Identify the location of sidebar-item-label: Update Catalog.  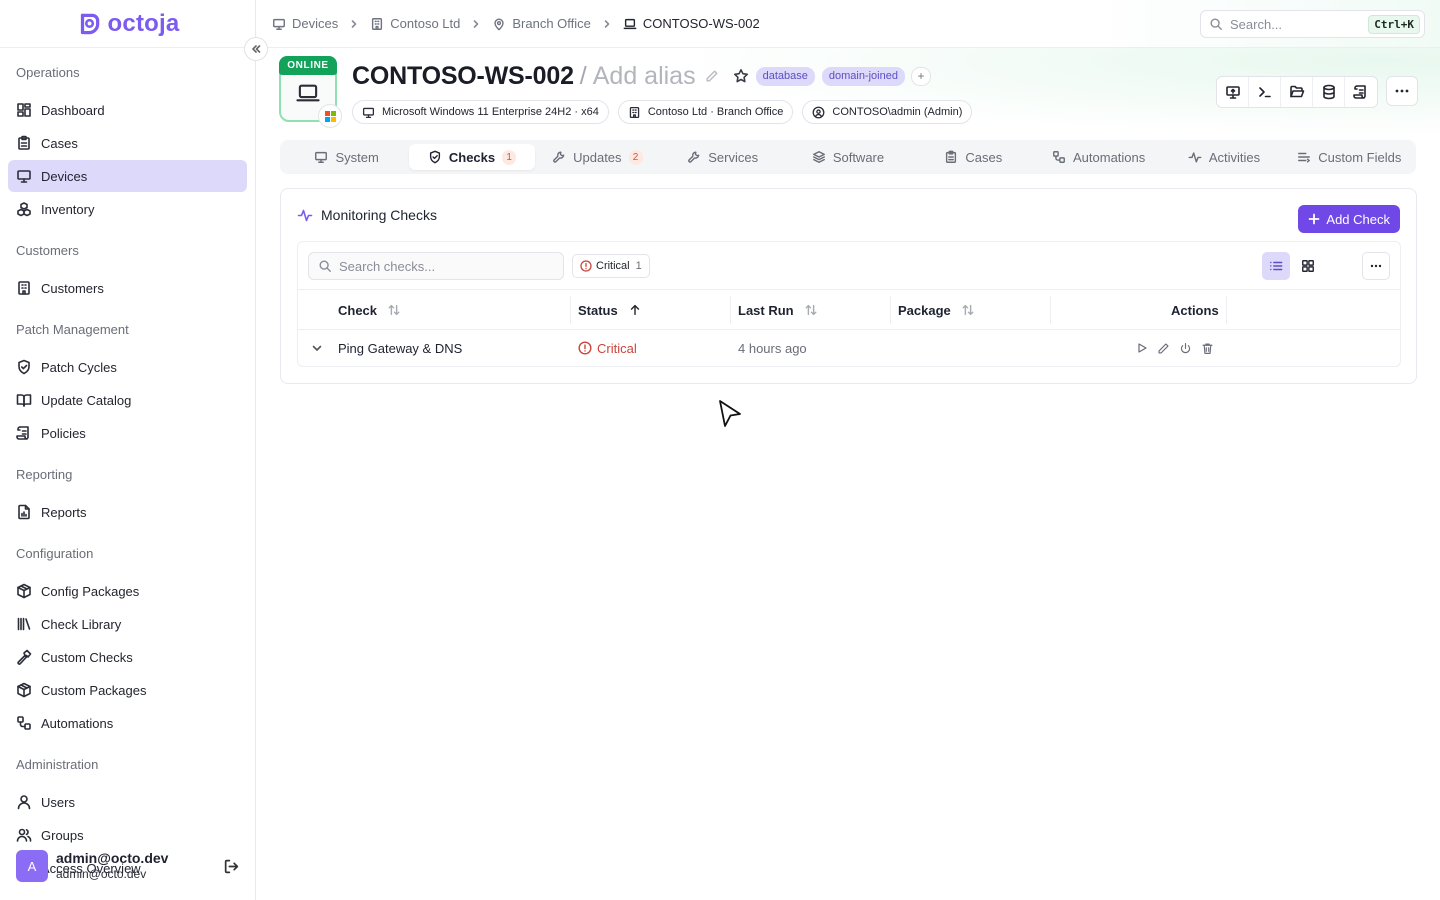
(86, 400).